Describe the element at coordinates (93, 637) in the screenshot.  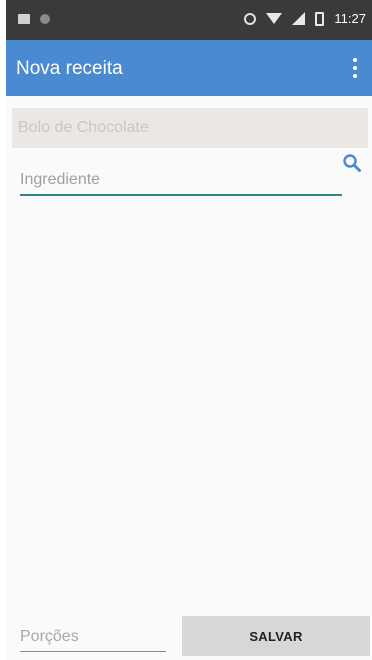
I see `portions-input` at that location.